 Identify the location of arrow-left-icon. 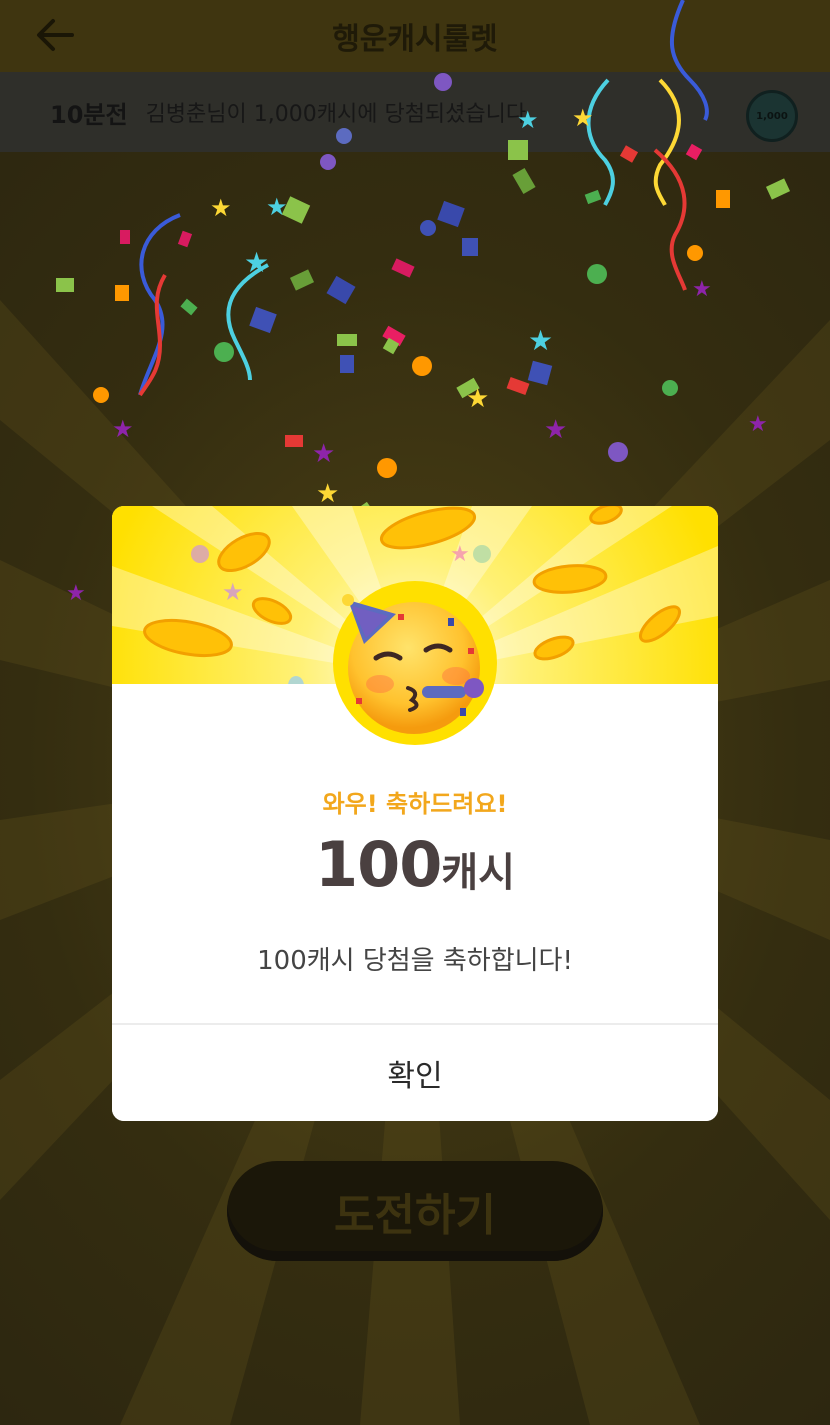
(55, 35).